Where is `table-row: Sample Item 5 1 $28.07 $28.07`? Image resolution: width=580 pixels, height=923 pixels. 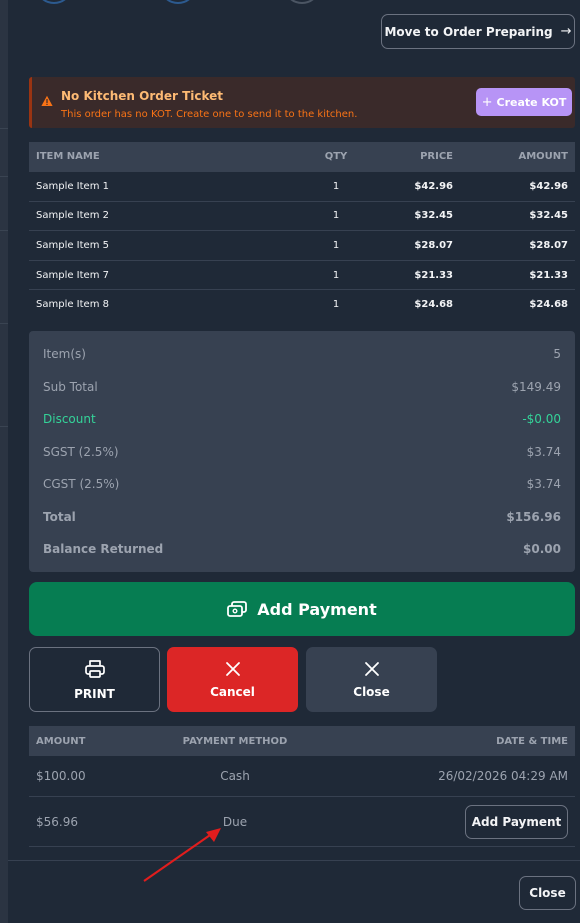 table-row: Sample Item 5 1 $28.07 $28.07 is located at coordinates (302, 245).